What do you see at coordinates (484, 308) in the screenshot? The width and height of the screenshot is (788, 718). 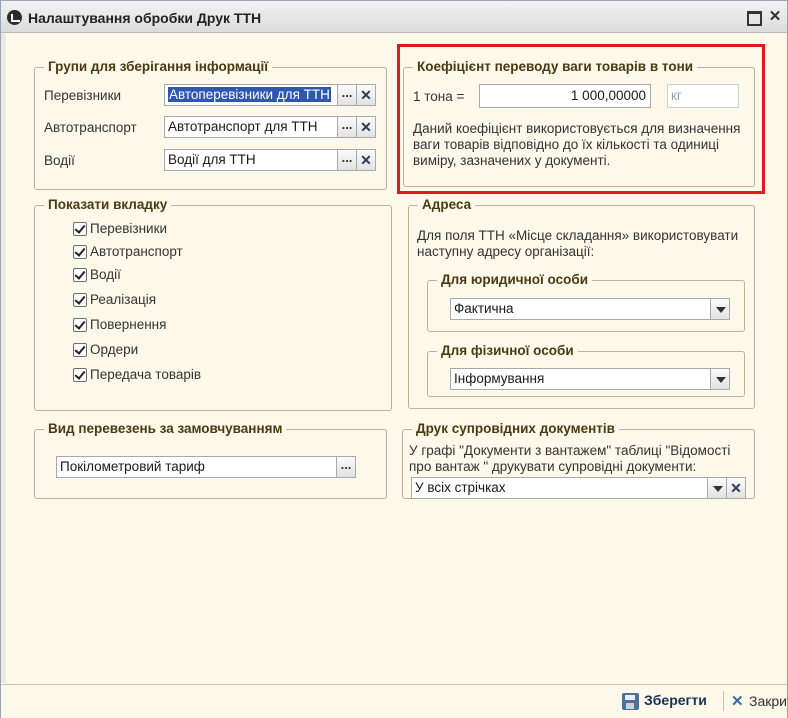 I see `legal-address-value: Фактична` at bounding box center [484, 308].